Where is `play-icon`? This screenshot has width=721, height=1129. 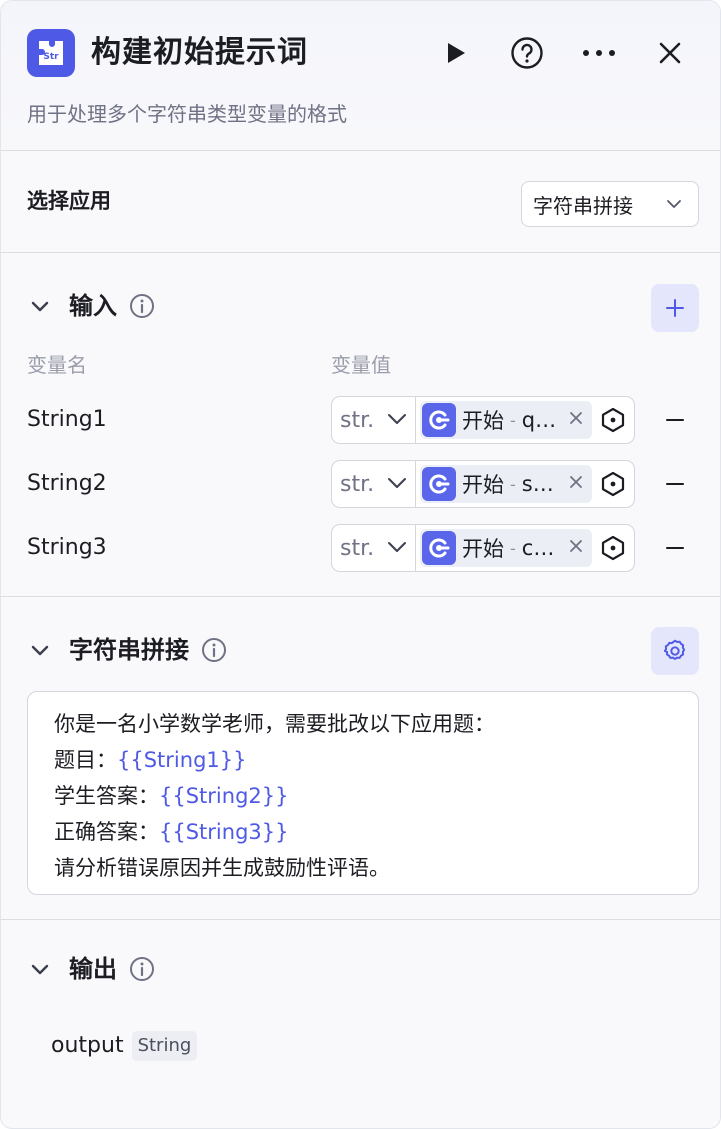
play-icon is located at coordinates (456, 53).